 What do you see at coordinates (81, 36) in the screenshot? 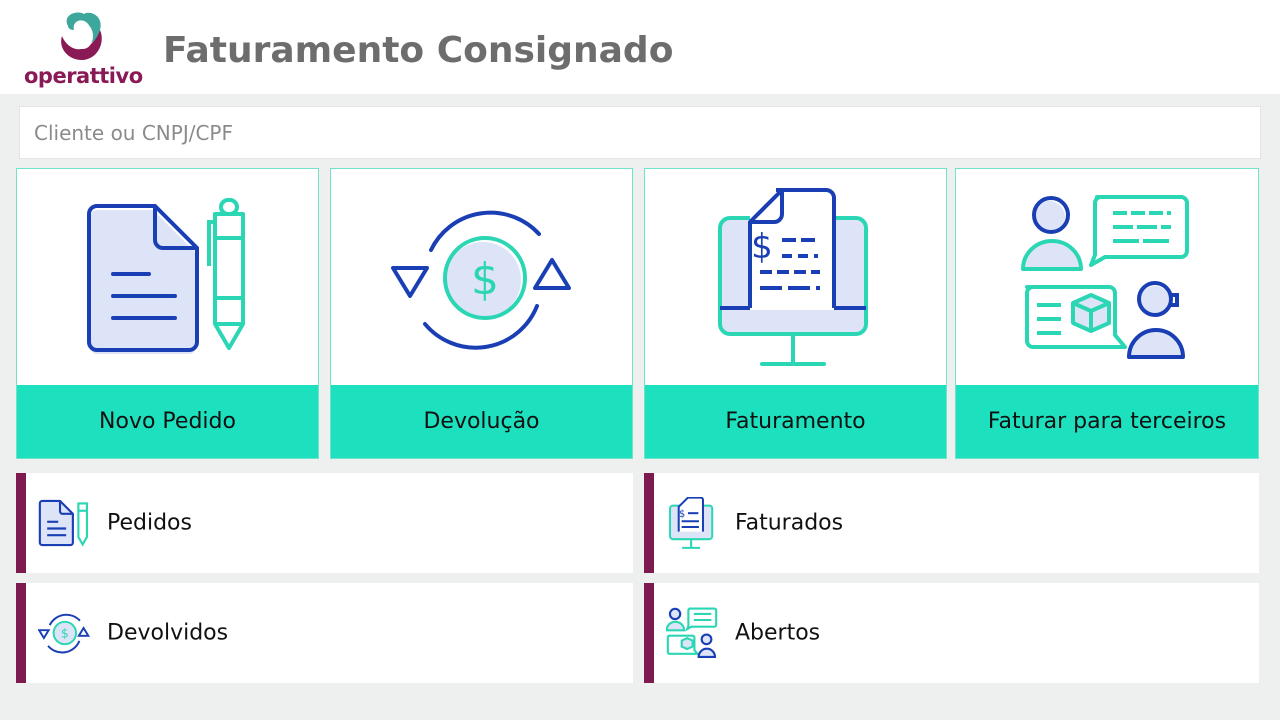
I see `logo-mark-icon` at bounding box center [81, 36].